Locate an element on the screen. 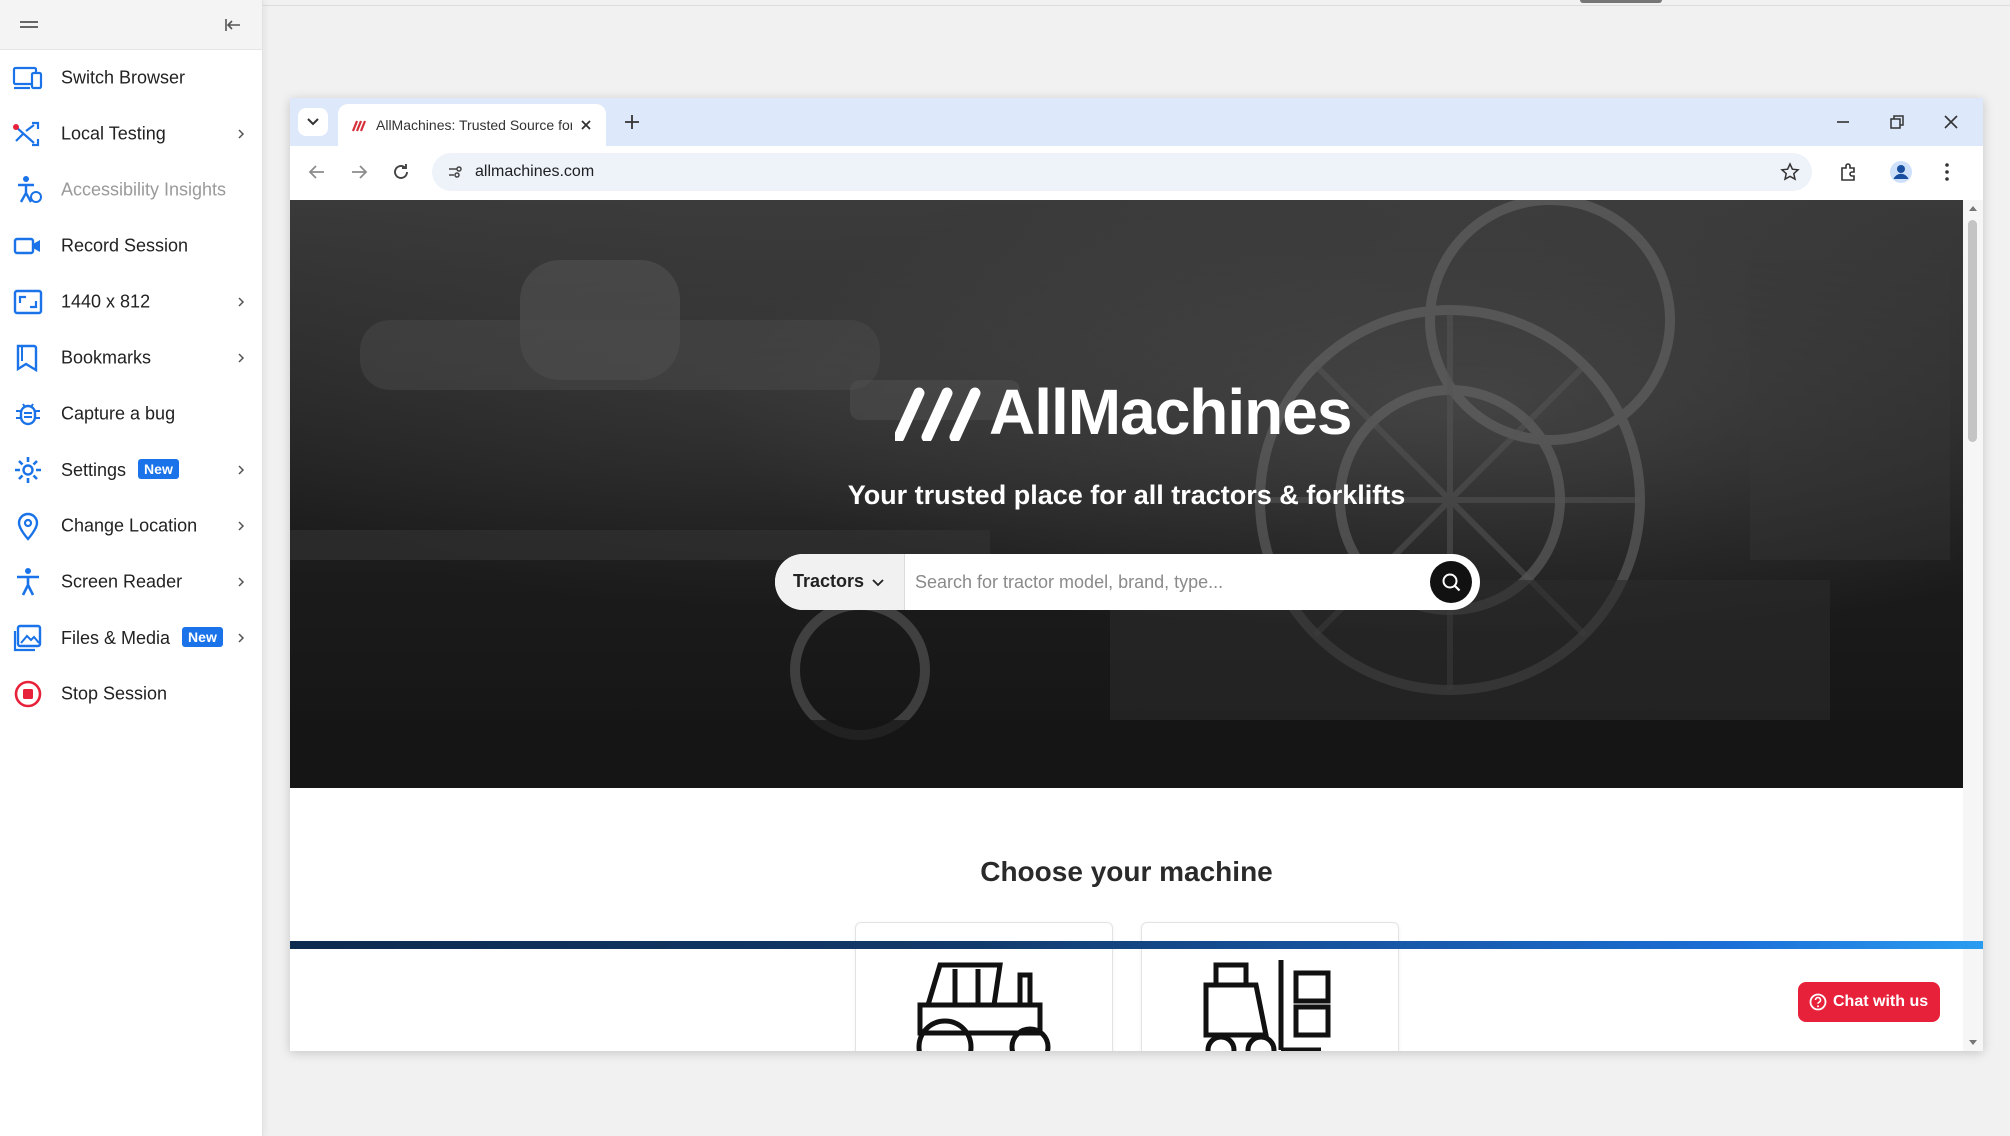 This screenshot has width=2010, height=1136. minimize-icon is located at coordinates (1843, 122).